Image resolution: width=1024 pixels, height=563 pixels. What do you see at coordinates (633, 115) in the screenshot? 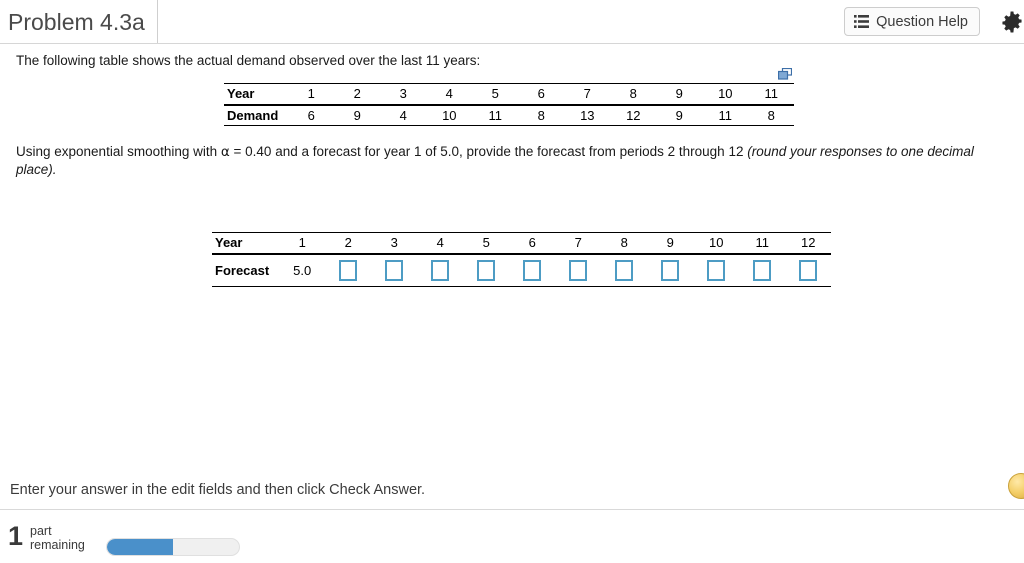
I see `demand-value-cell: 12` at bounding box center [633, 115].